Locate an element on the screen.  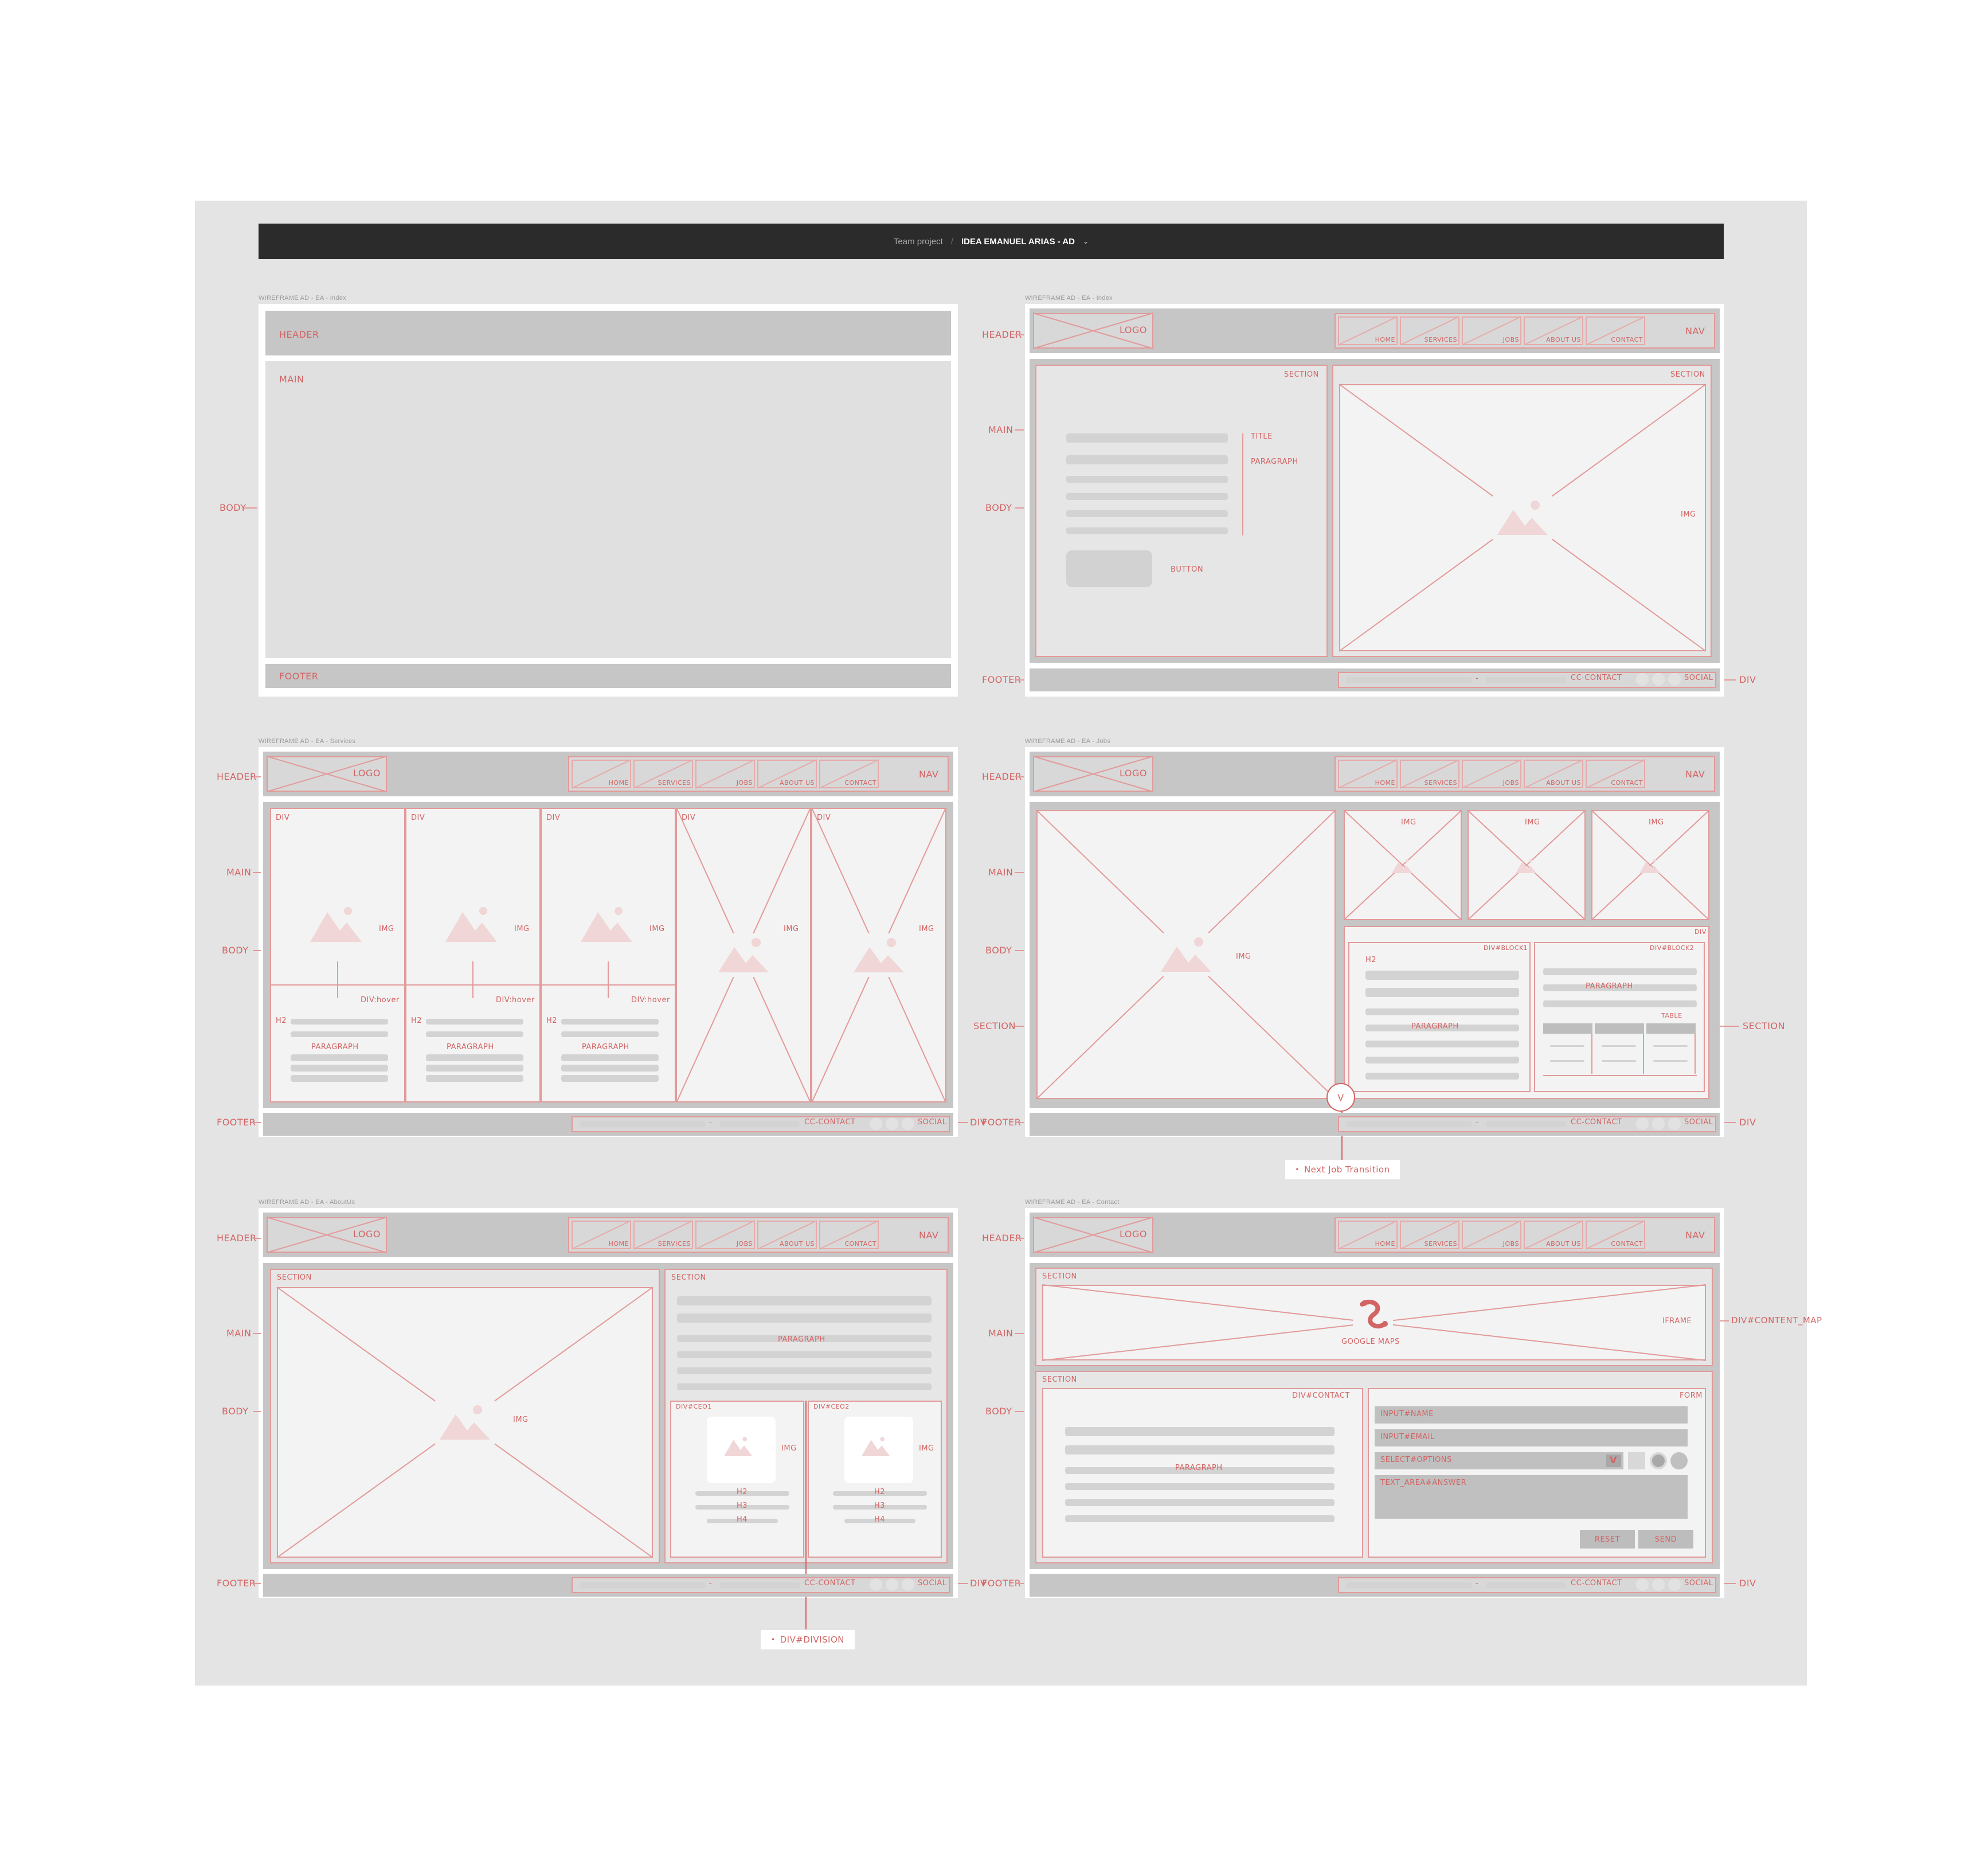
cnt-social-label: SOCIAL is located at coordinates (1698, 1584).